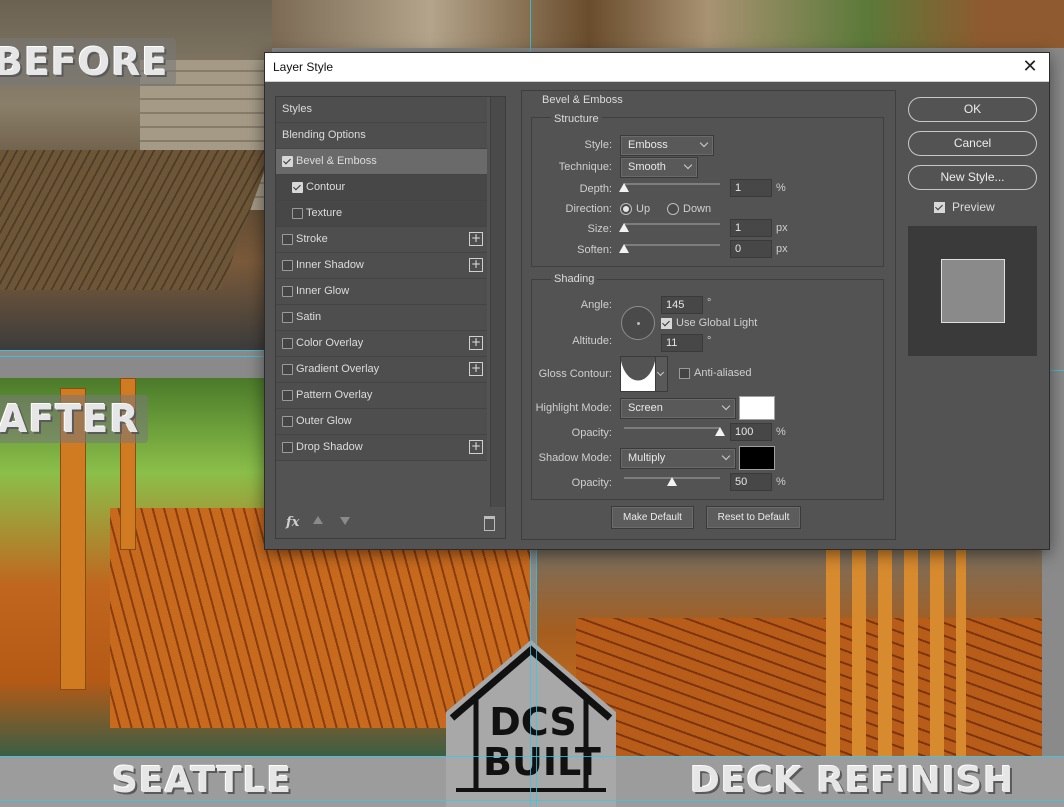  I want to click on soften-input: 0, so click(751, 249).